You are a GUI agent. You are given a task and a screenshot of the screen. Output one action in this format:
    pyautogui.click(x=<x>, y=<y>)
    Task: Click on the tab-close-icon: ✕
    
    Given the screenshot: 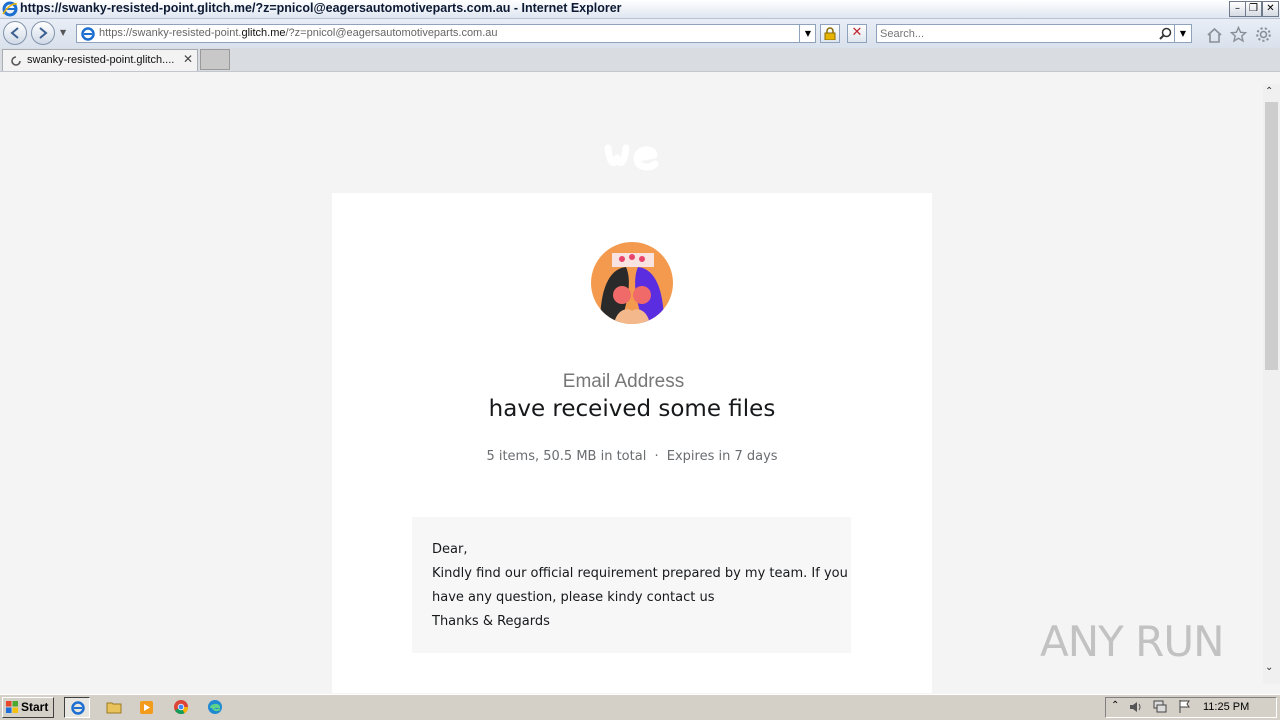 What is the action you would take?
    pyautogui.click(x=188, y=59)
    